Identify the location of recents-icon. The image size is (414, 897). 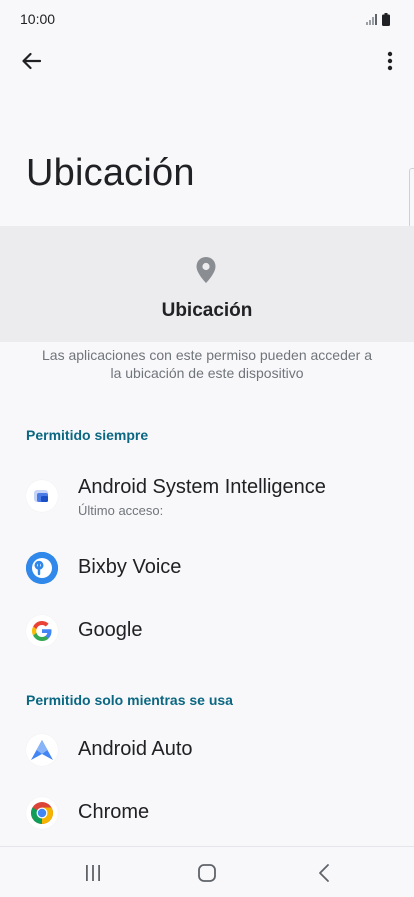
(93, 873).